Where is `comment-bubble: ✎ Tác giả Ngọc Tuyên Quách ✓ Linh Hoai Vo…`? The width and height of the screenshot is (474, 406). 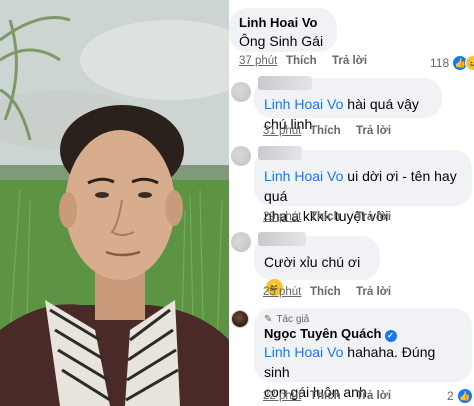
comment-bubble: ✎ Tác giả Ngọc Tuyên Quách ✓ Linh Hoai Vo… is located at coordinates (363, 354).